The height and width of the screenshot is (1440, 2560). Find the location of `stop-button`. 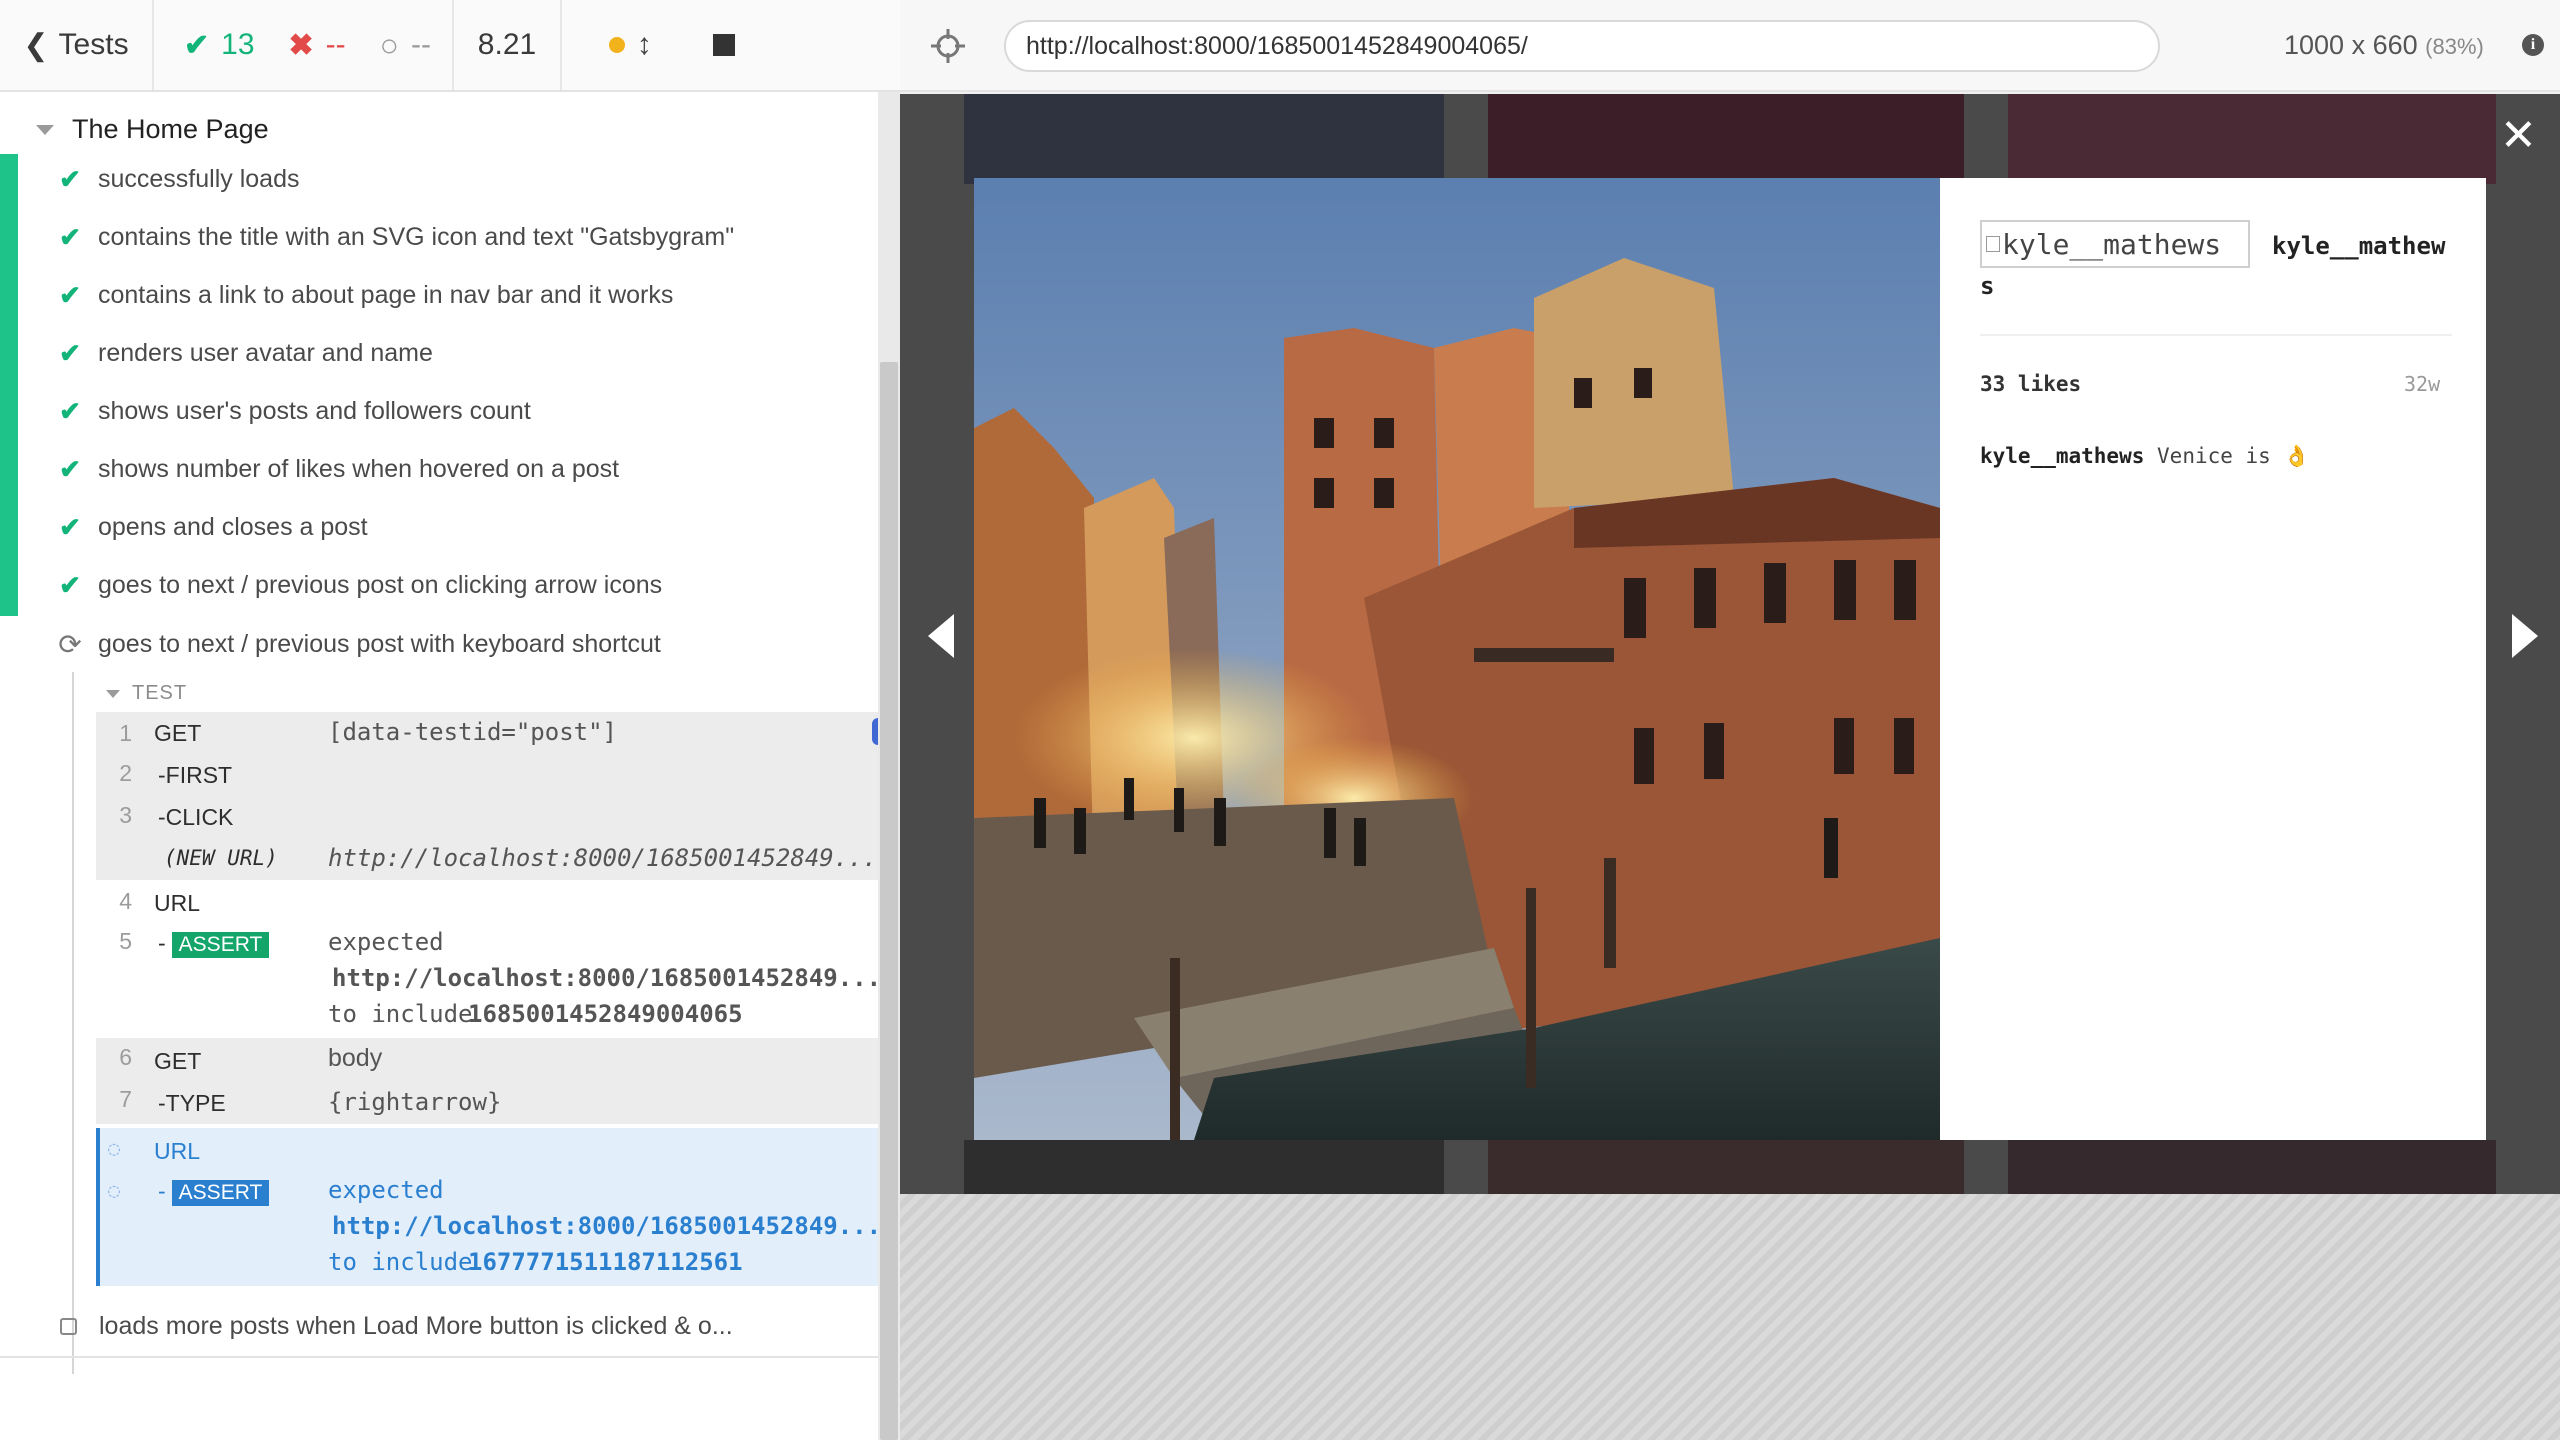

stop-button is located at coordinates (724, 45).